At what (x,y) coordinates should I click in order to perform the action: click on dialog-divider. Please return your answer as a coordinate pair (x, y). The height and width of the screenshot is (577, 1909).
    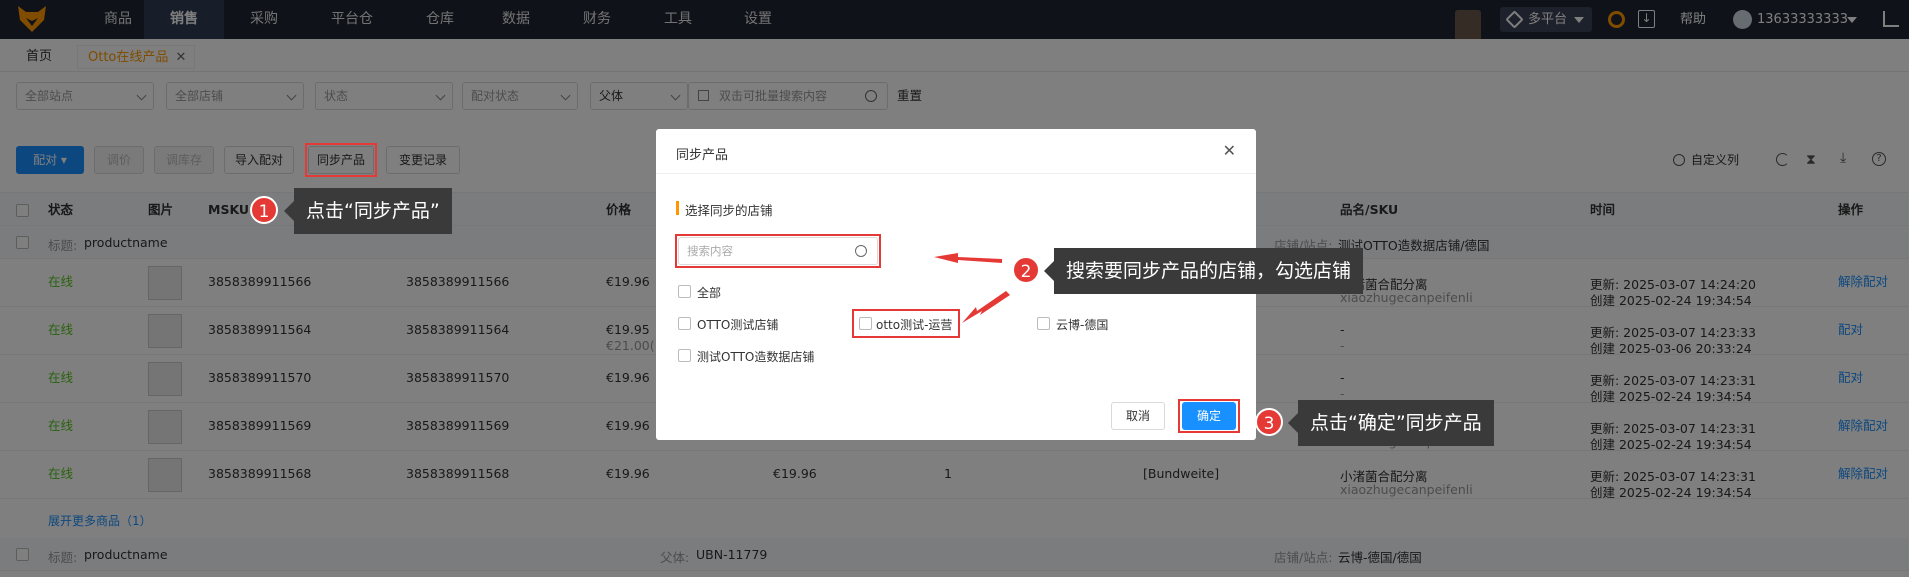
    Looking at the image, I should click on (956, 173).